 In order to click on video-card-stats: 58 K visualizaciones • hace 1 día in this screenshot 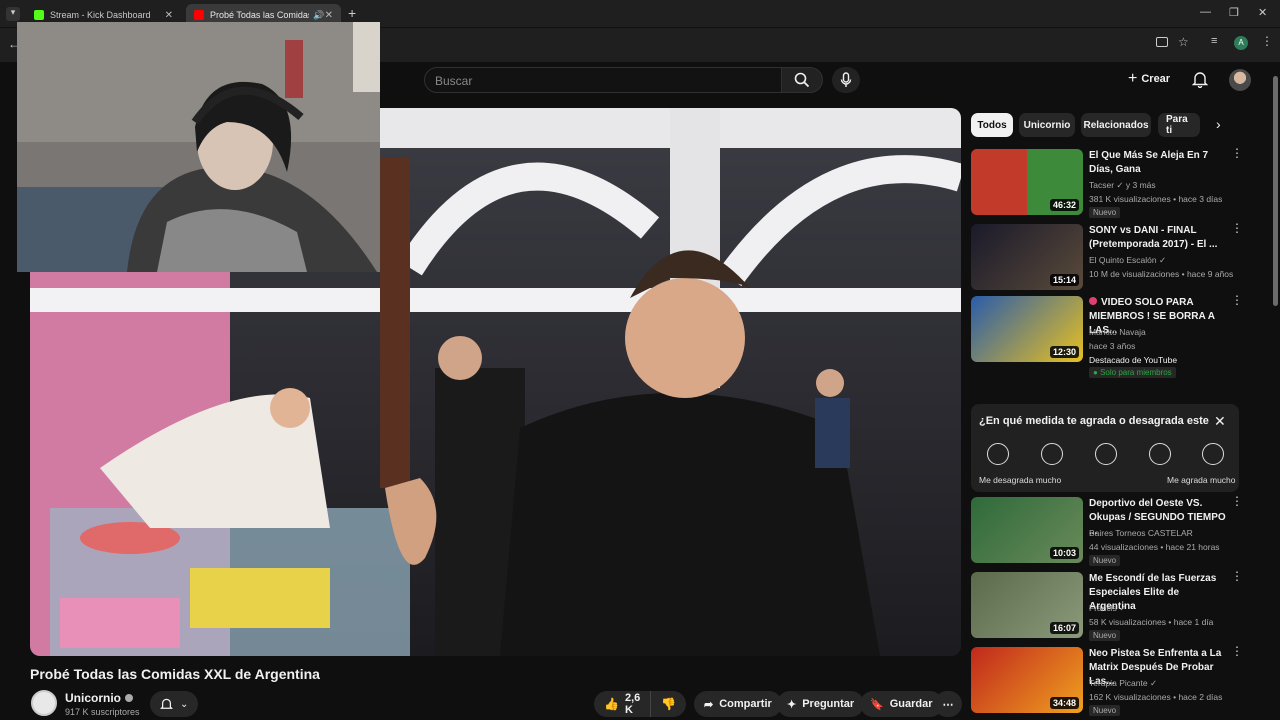, I will do `click(1151, 622)`.